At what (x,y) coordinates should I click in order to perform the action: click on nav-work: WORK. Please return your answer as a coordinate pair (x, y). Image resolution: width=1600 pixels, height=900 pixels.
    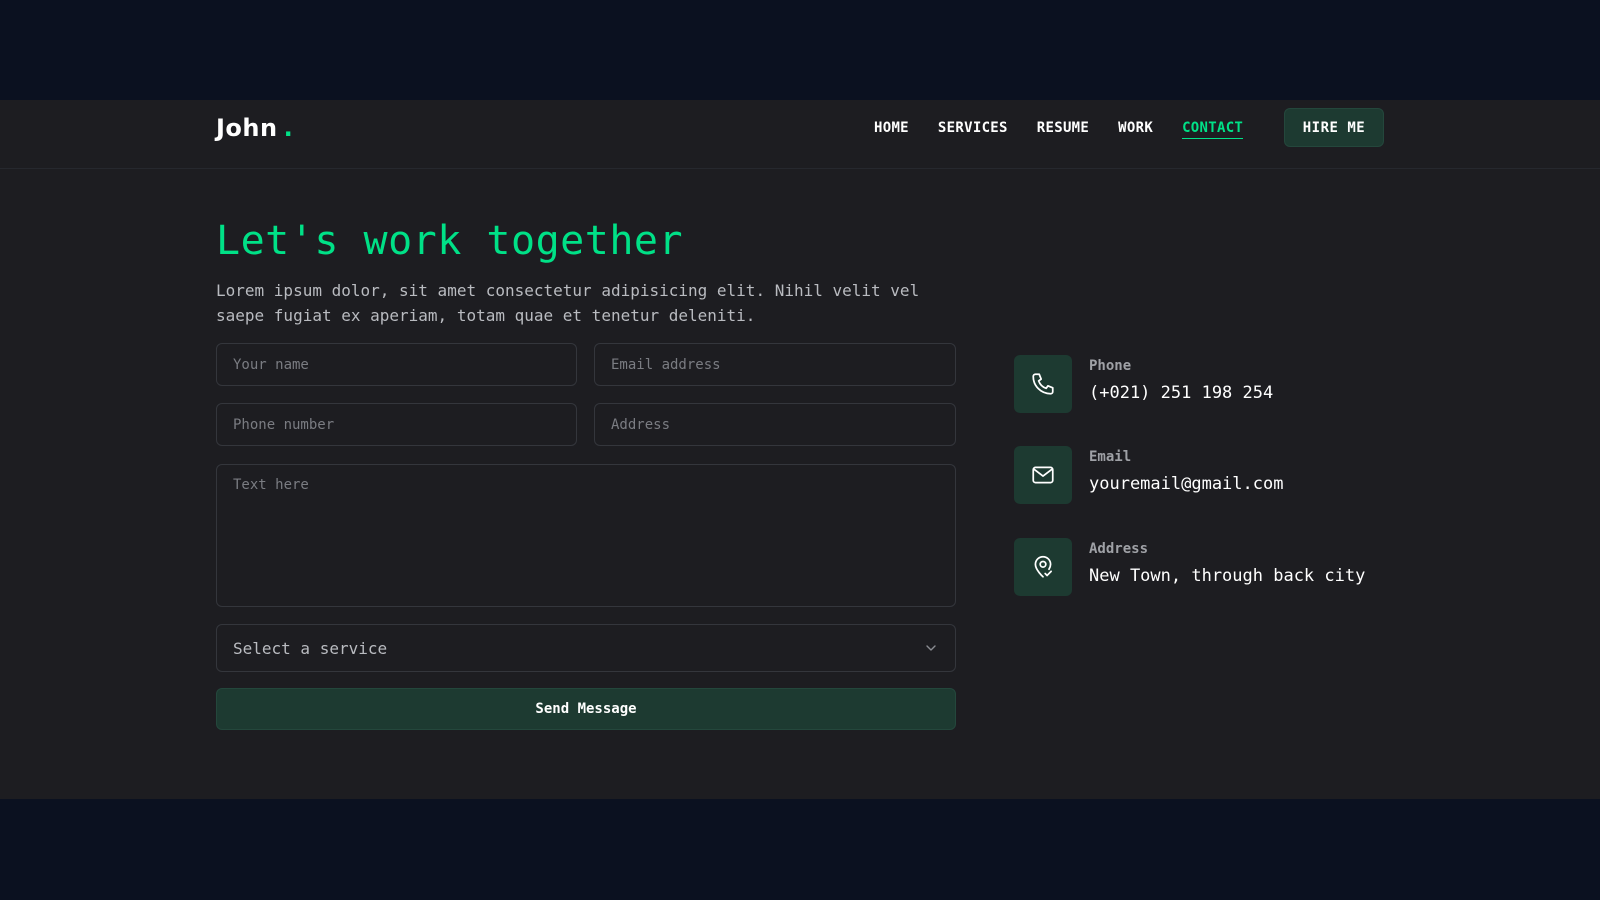
    Looking at the image, I should click on (1135, 129).